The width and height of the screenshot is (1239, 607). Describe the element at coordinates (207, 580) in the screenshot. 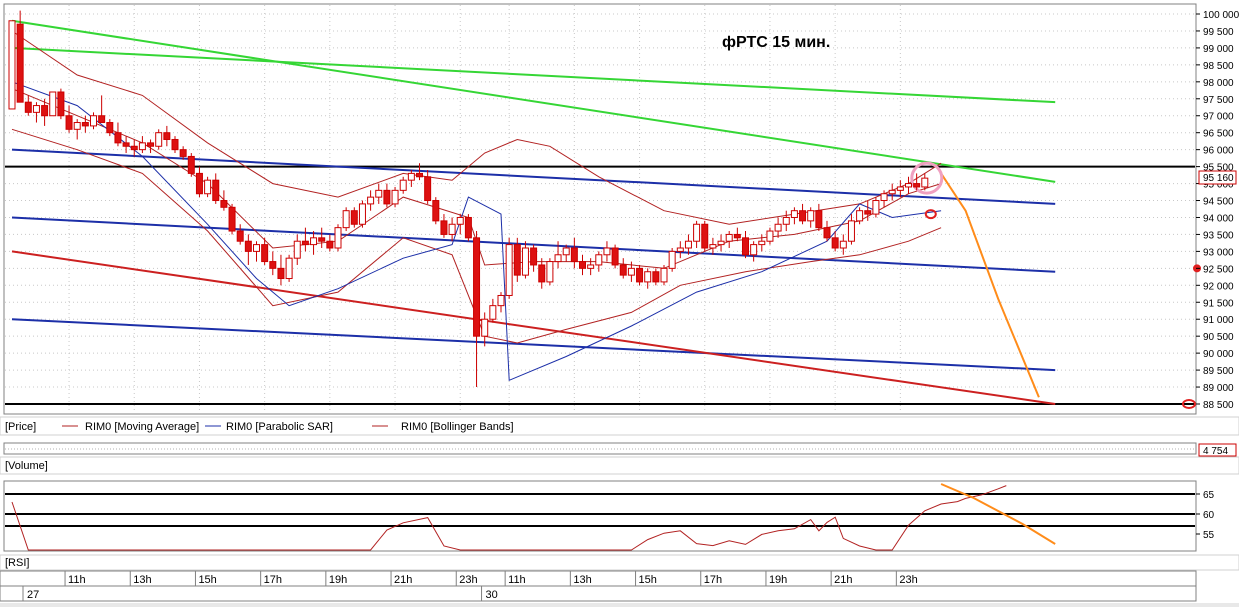

I see `hour-label: 15h` at that location.